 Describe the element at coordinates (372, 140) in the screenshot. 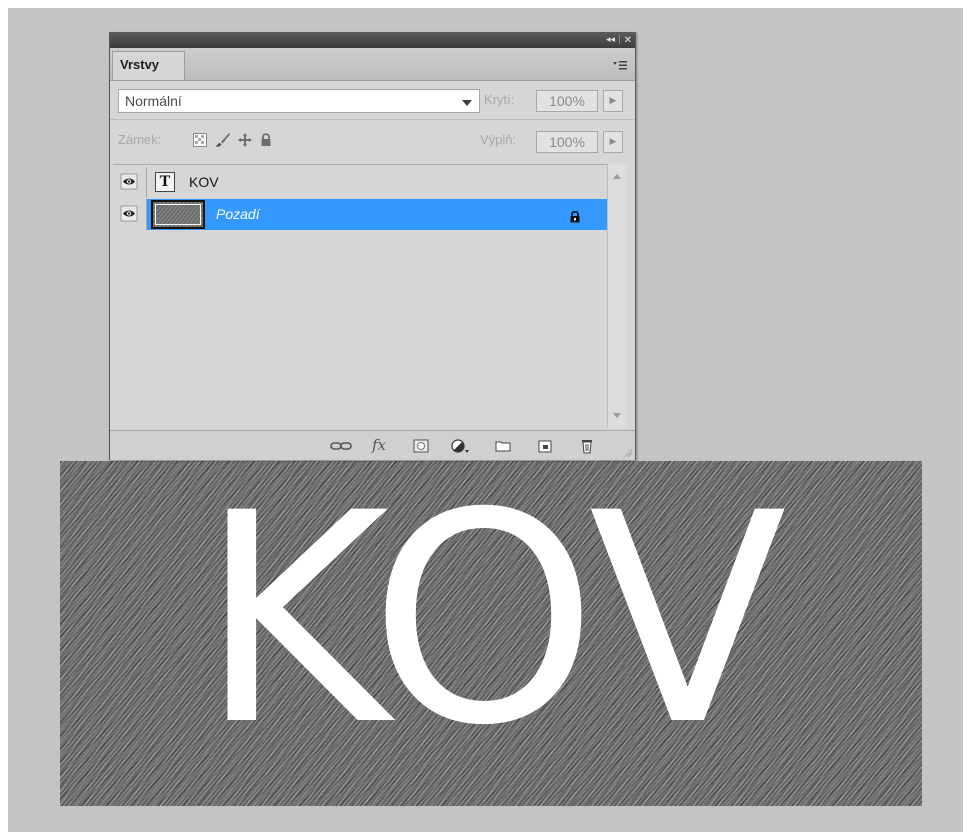

I see `lock-fill-row: Zámek: Výplň: 100% ▶` at that location.